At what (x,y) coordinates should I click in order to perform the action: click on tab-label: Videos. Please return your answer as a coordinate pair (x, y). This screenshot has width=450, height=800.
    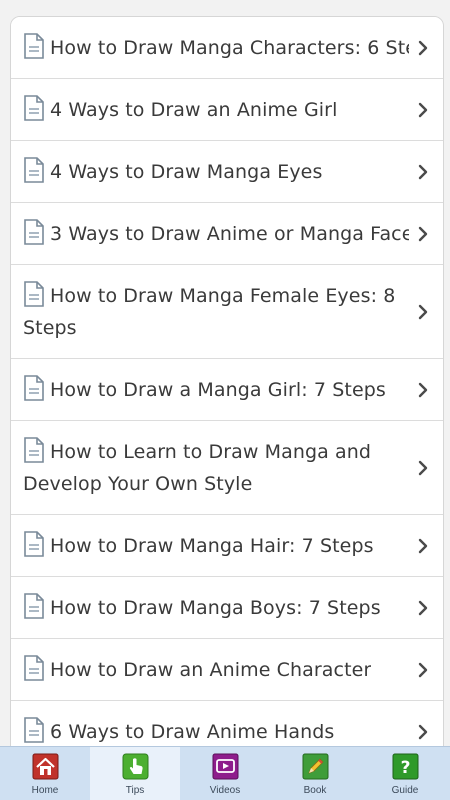
    Looking at the image, I should click on (225, 790).